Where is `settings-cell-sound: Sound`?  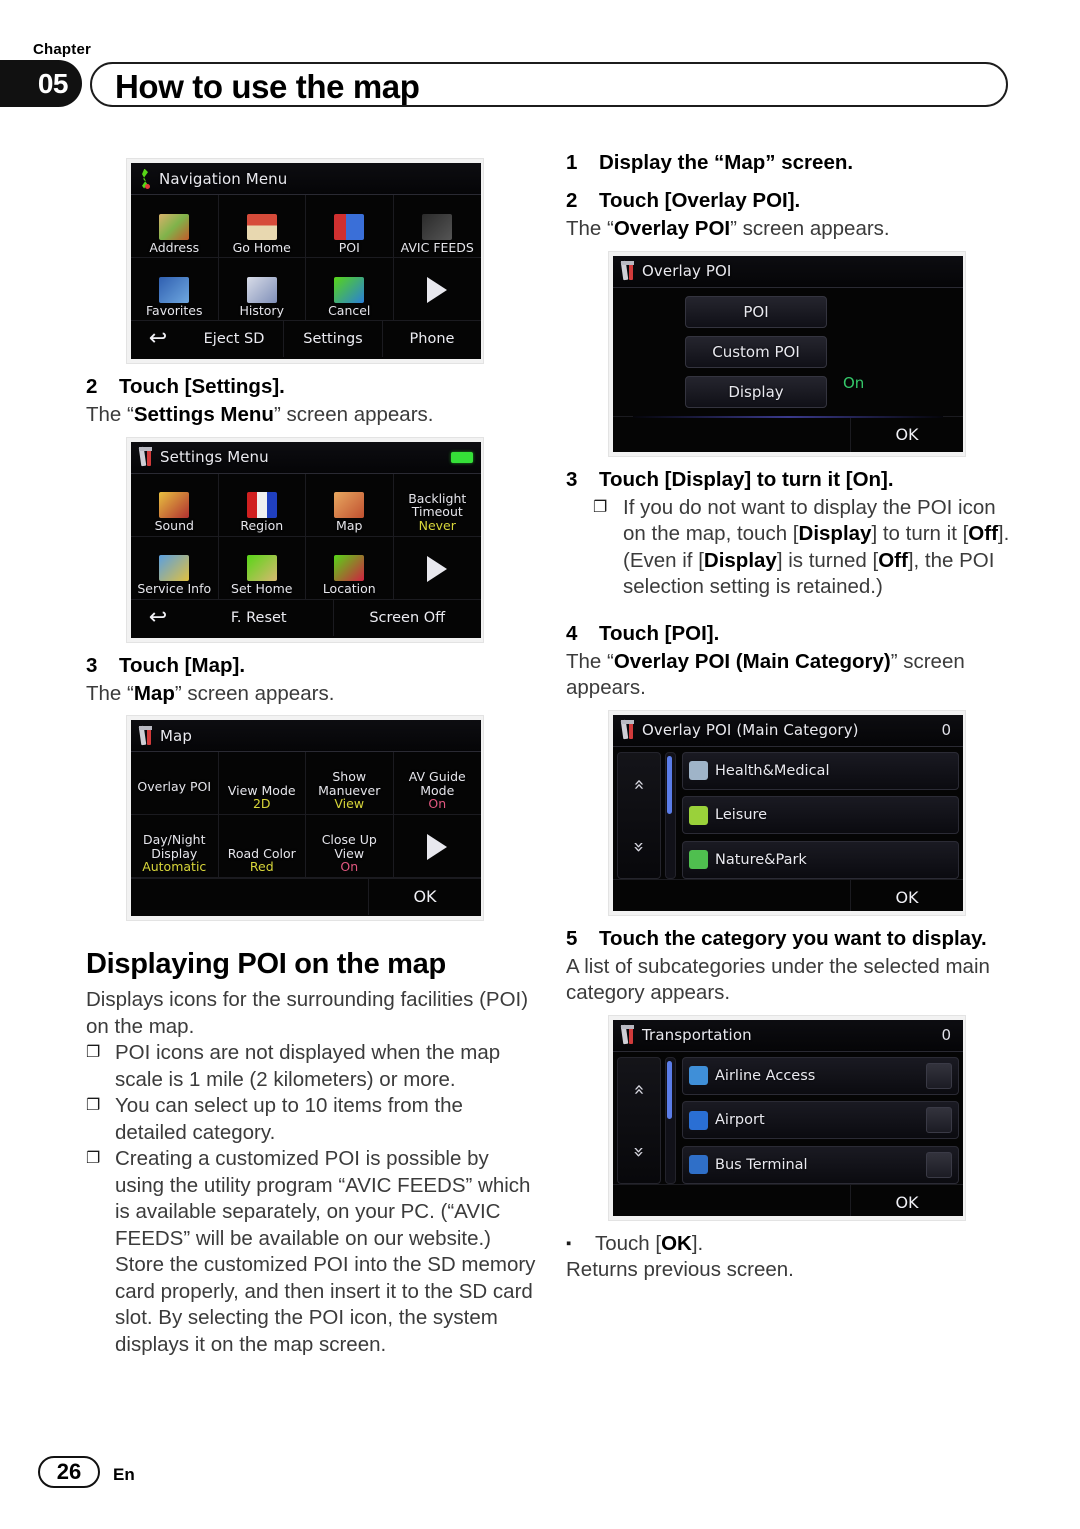 settings-cell-sound: Sound is located at coordinates (175, 505).